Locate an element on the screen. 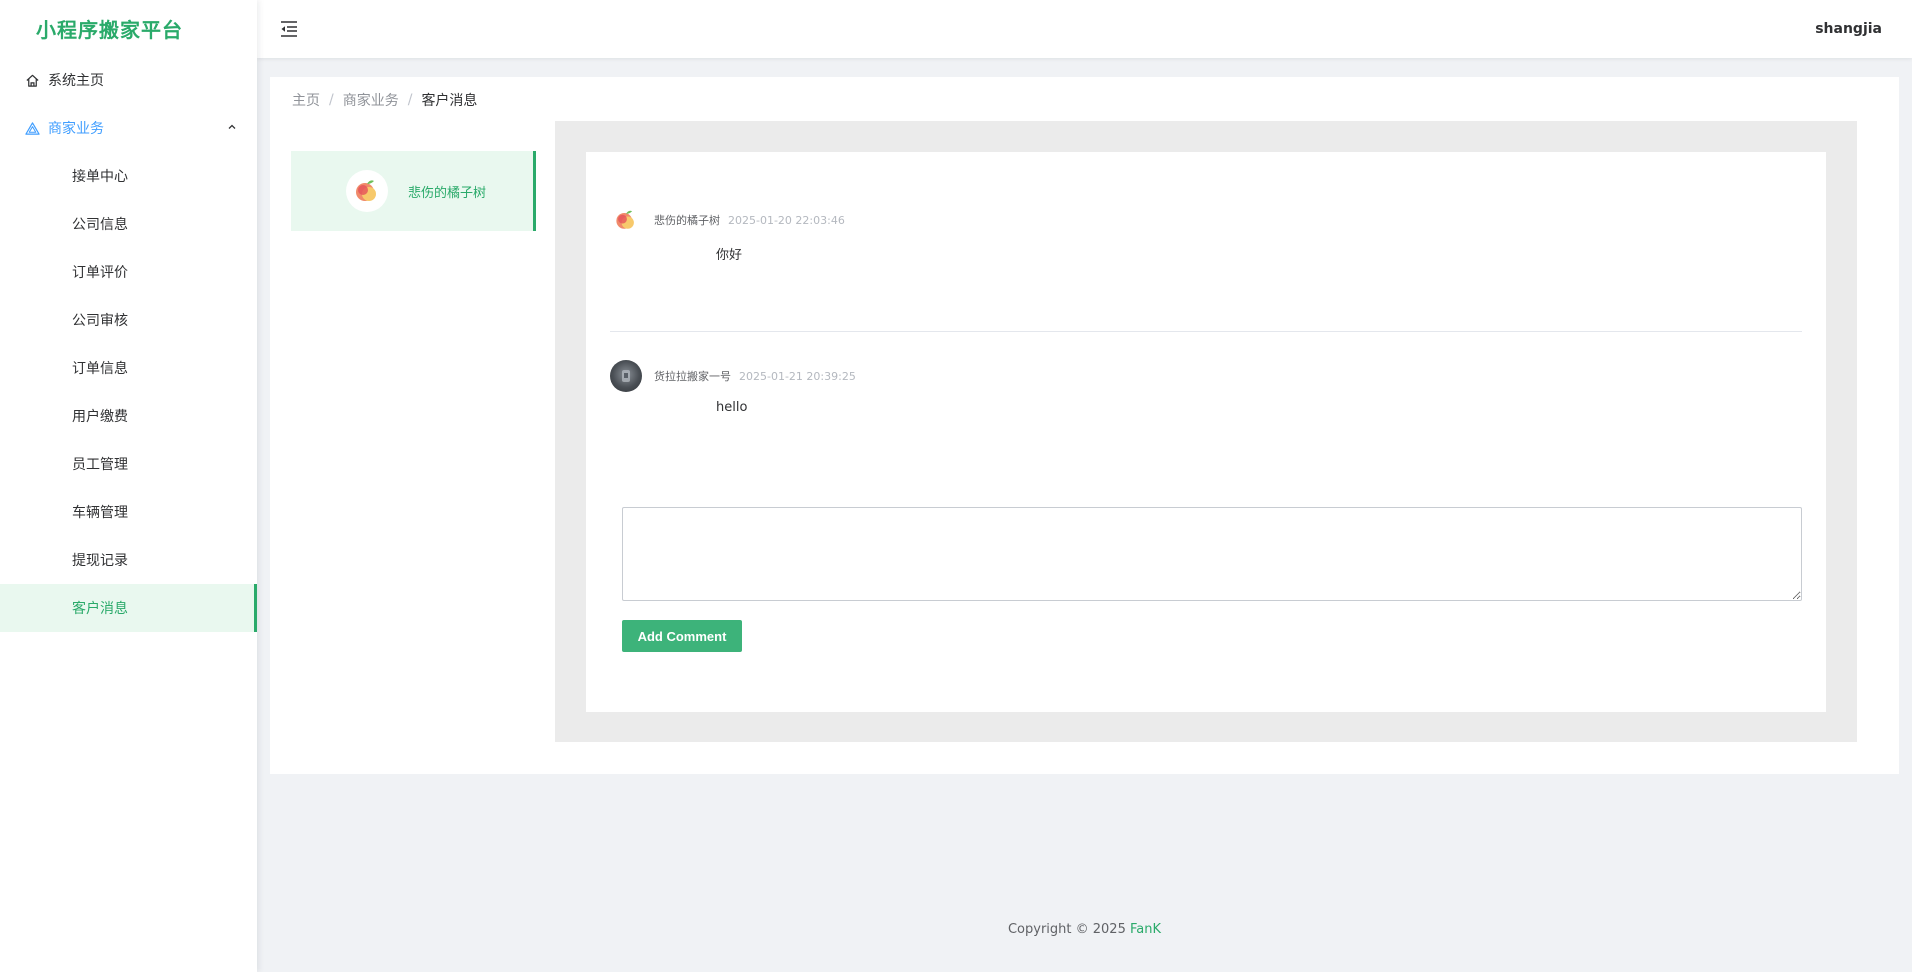 The image size is (1912, 972). sidebar-item-label: 系统主页 is located at coordinates (76, 81).